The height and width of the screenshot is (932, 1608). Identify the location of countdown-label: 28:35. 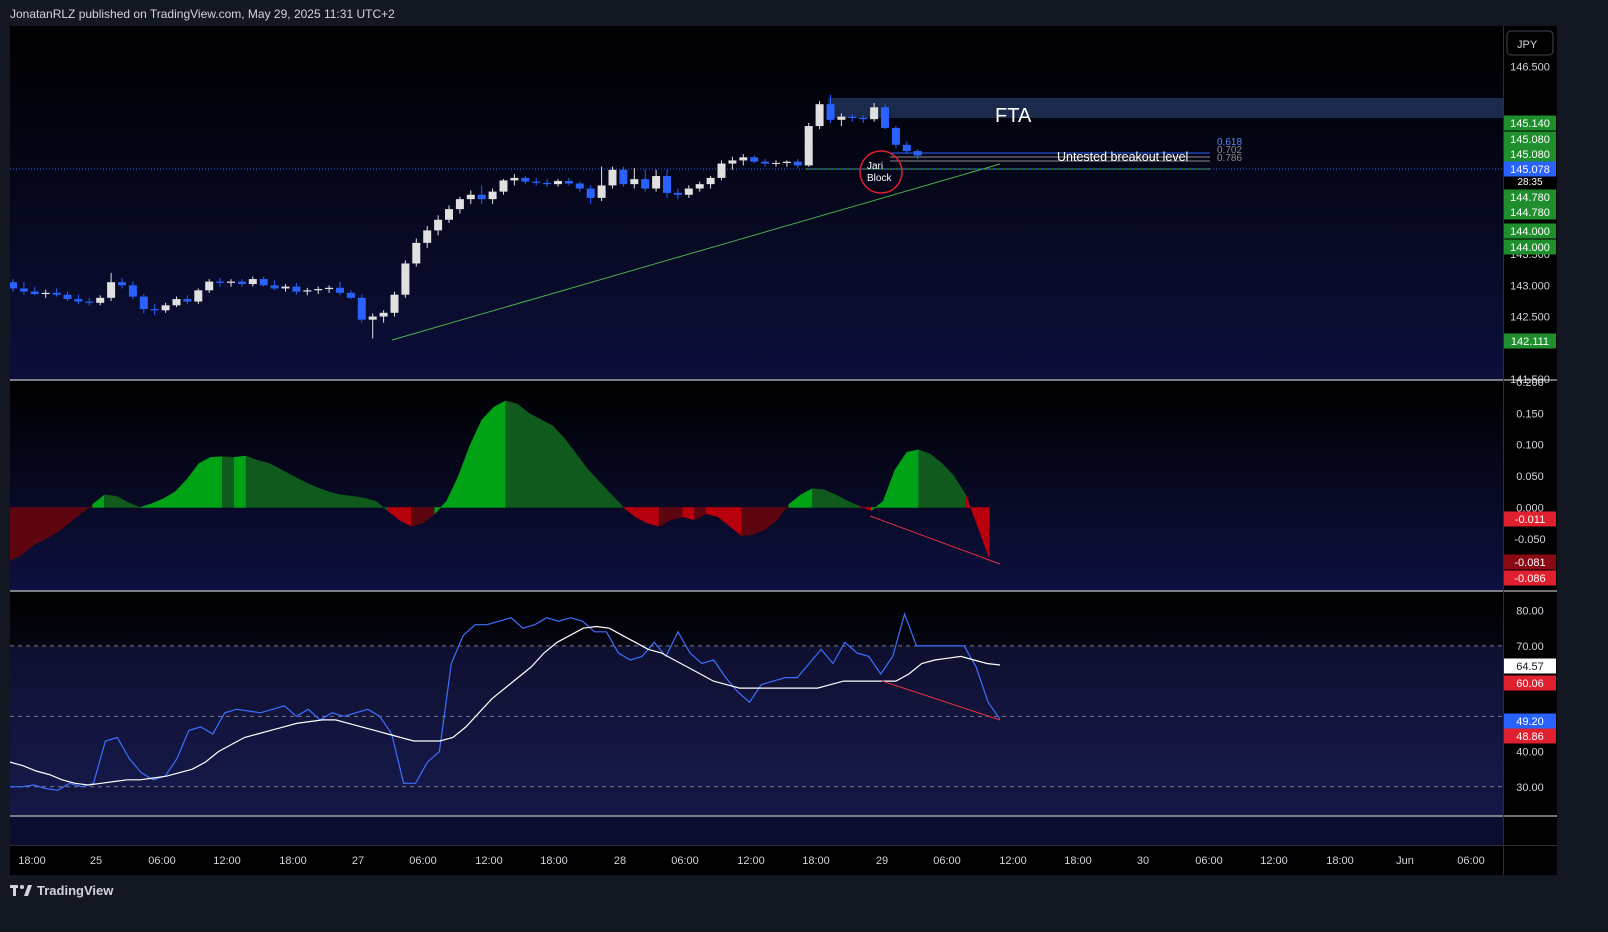
(1529, 182).